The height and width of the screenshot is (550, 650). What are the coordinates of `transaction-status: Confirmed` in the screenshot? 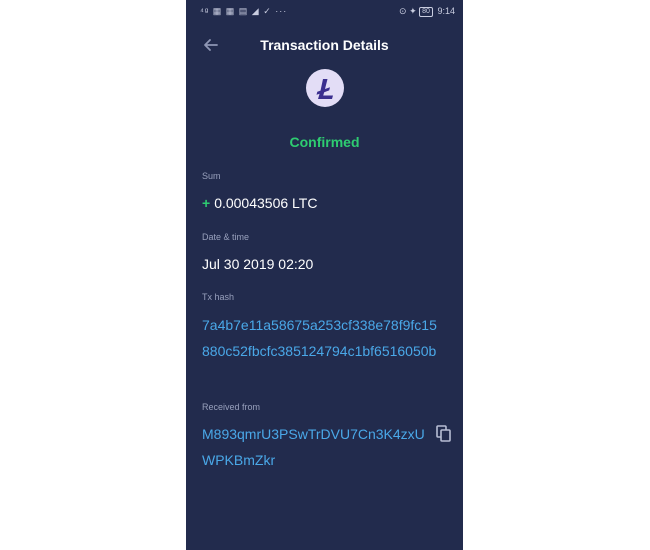 It's located at (324, 142).